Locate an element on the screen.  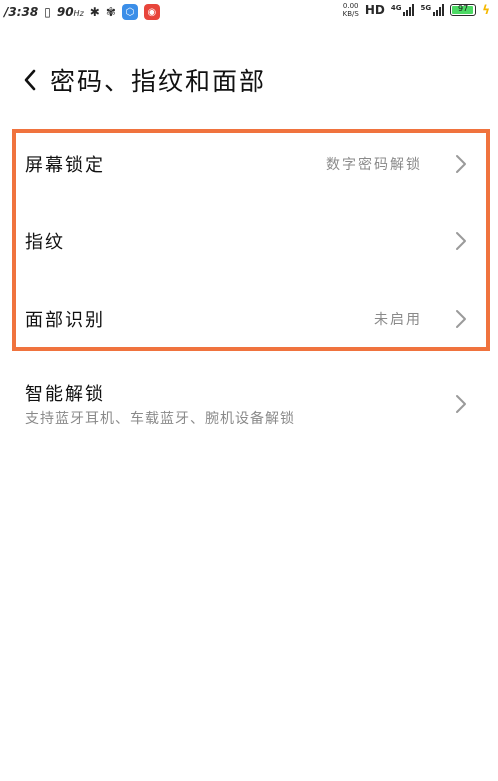
signal-icon: 4G is located at coordinates (403, 10).